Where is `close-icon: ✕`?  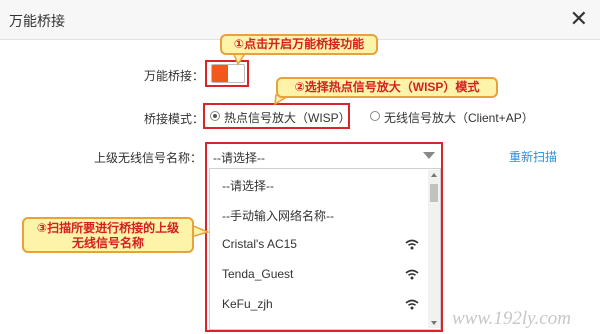
close-icon: ✕ is located at coordinates (579, 19).